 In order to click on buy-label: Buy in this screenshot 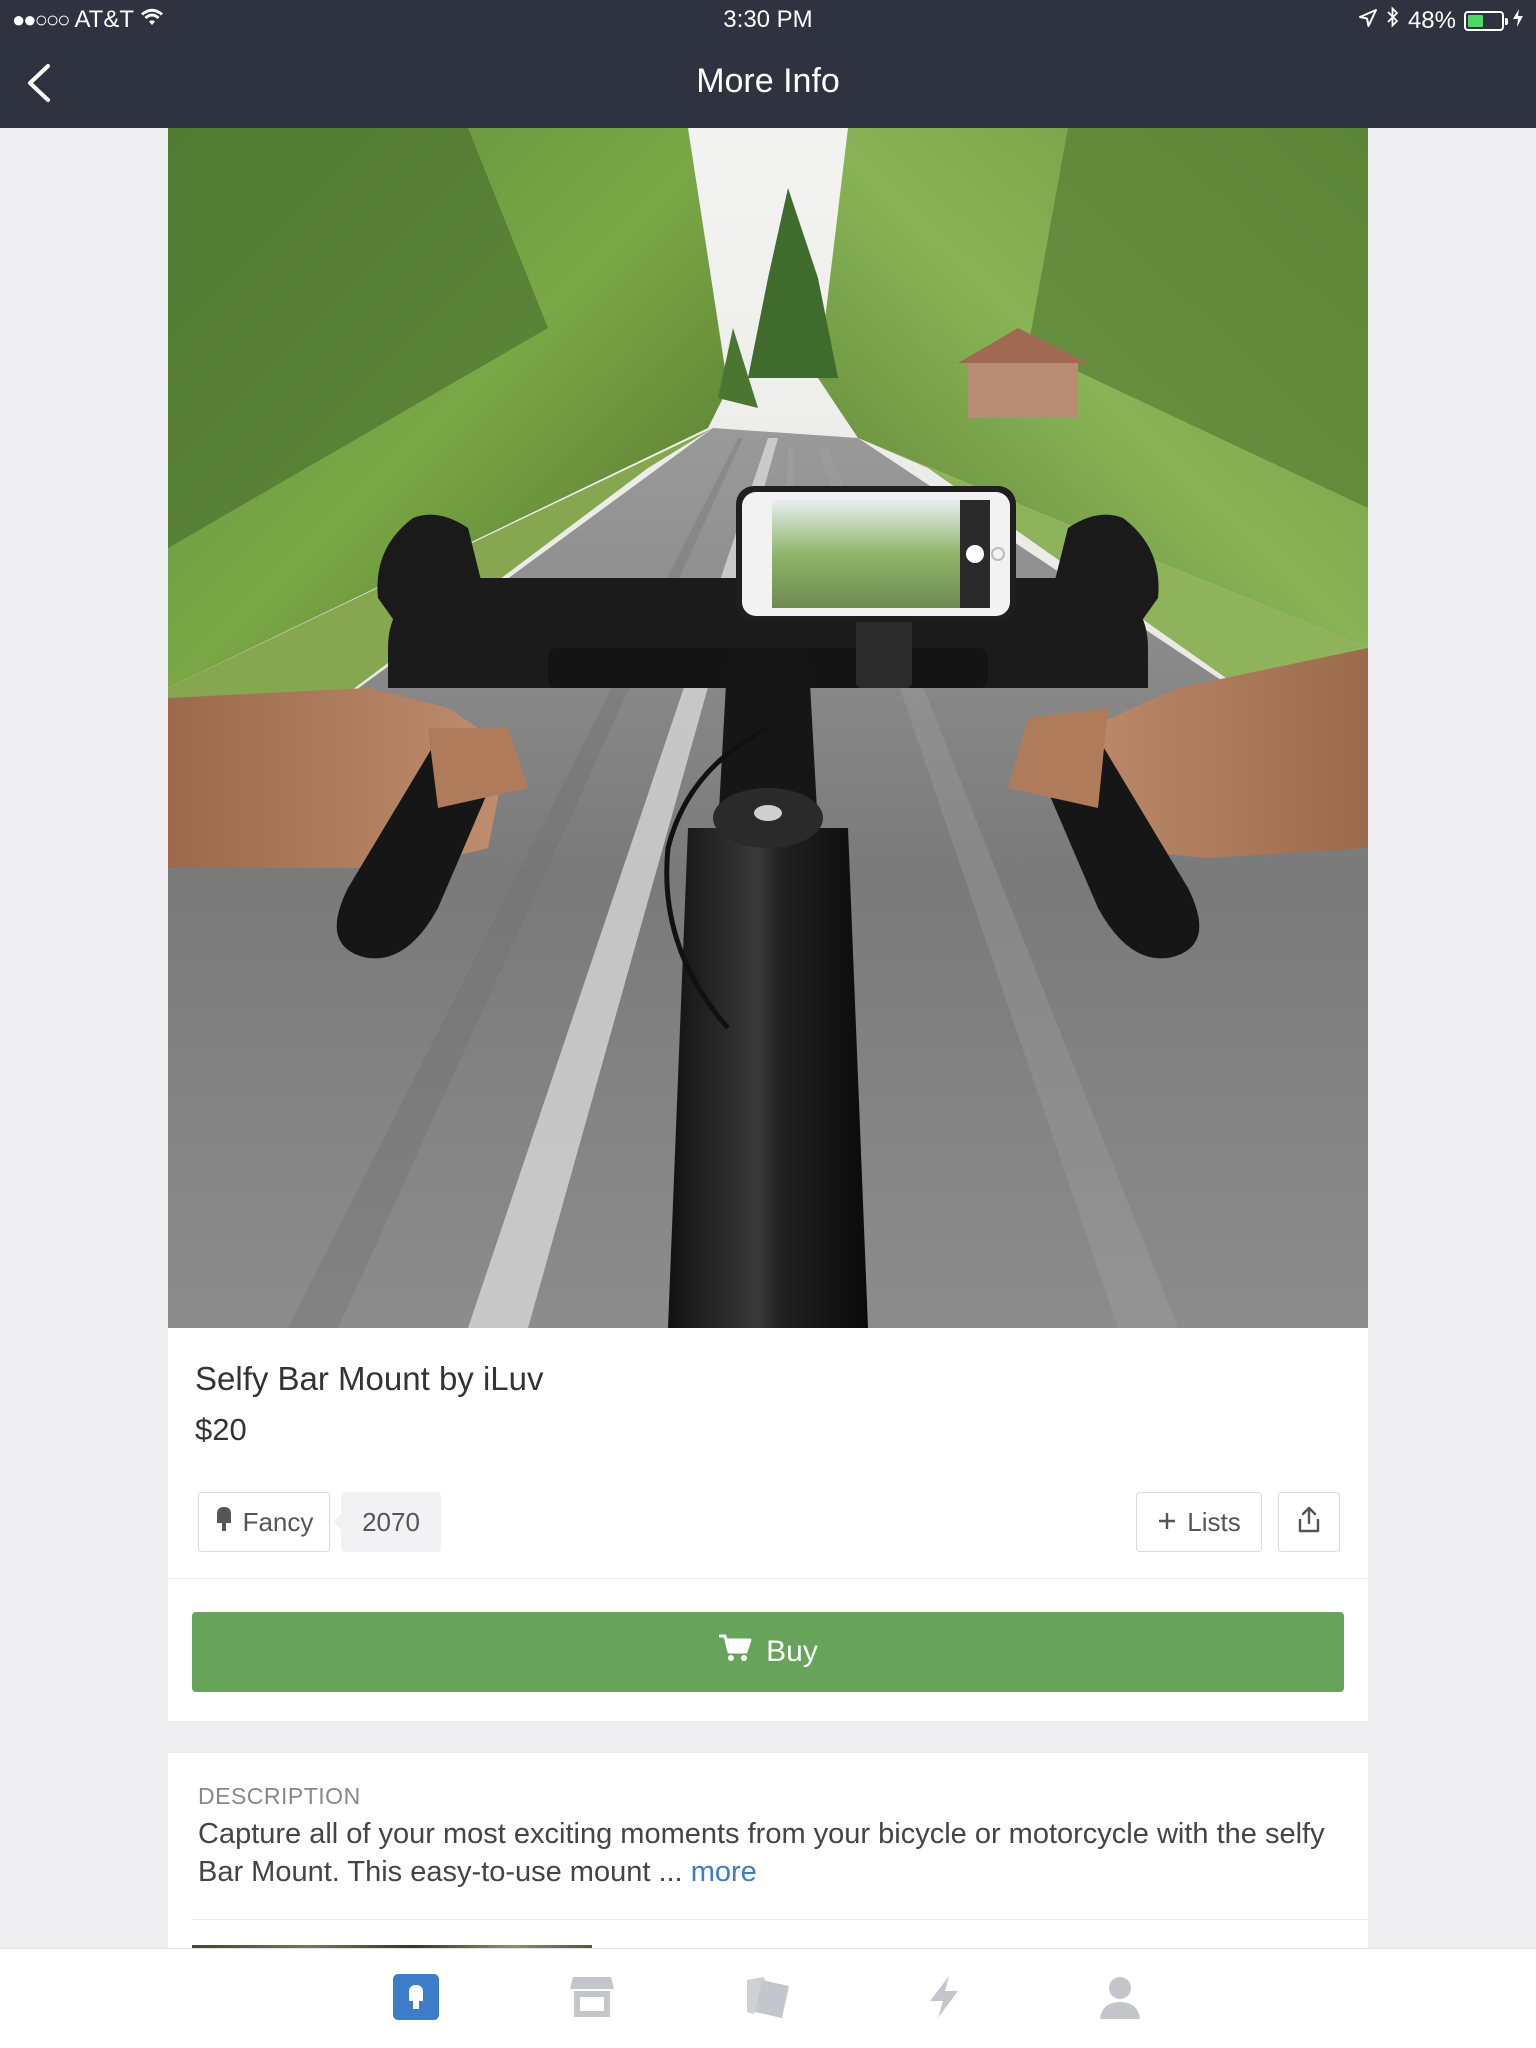, I will do `click(792, 1651)`.